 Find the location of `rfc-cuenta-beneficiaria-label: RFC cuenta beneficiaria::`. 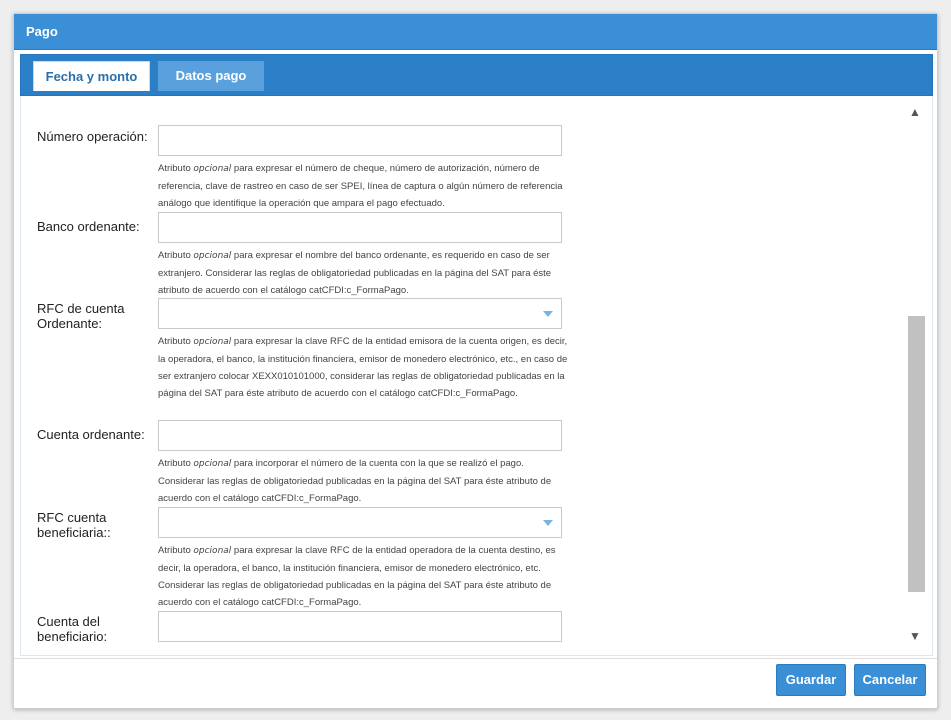

rfc-cuenta-beneficiaria-label: RFC cuenta beneficiaria:: is located at coordinates (74, 525).